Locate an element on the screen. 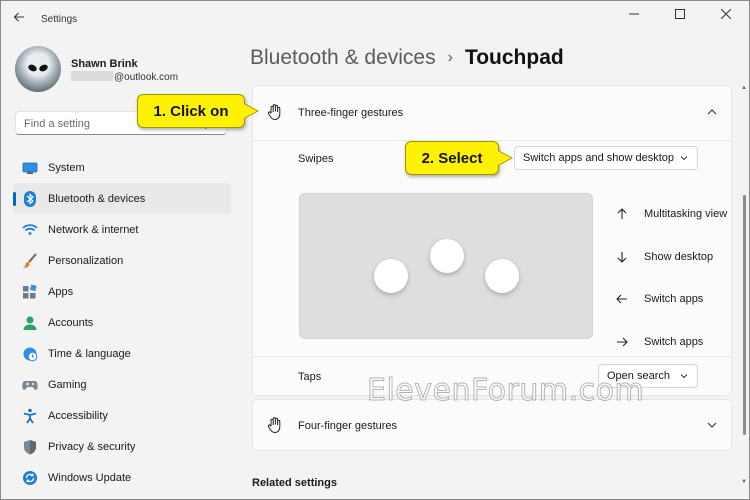 Image resolution: width=750 pixels, height=500 pixels. user-email: @outlook.com is located at coordinates (124, 77).